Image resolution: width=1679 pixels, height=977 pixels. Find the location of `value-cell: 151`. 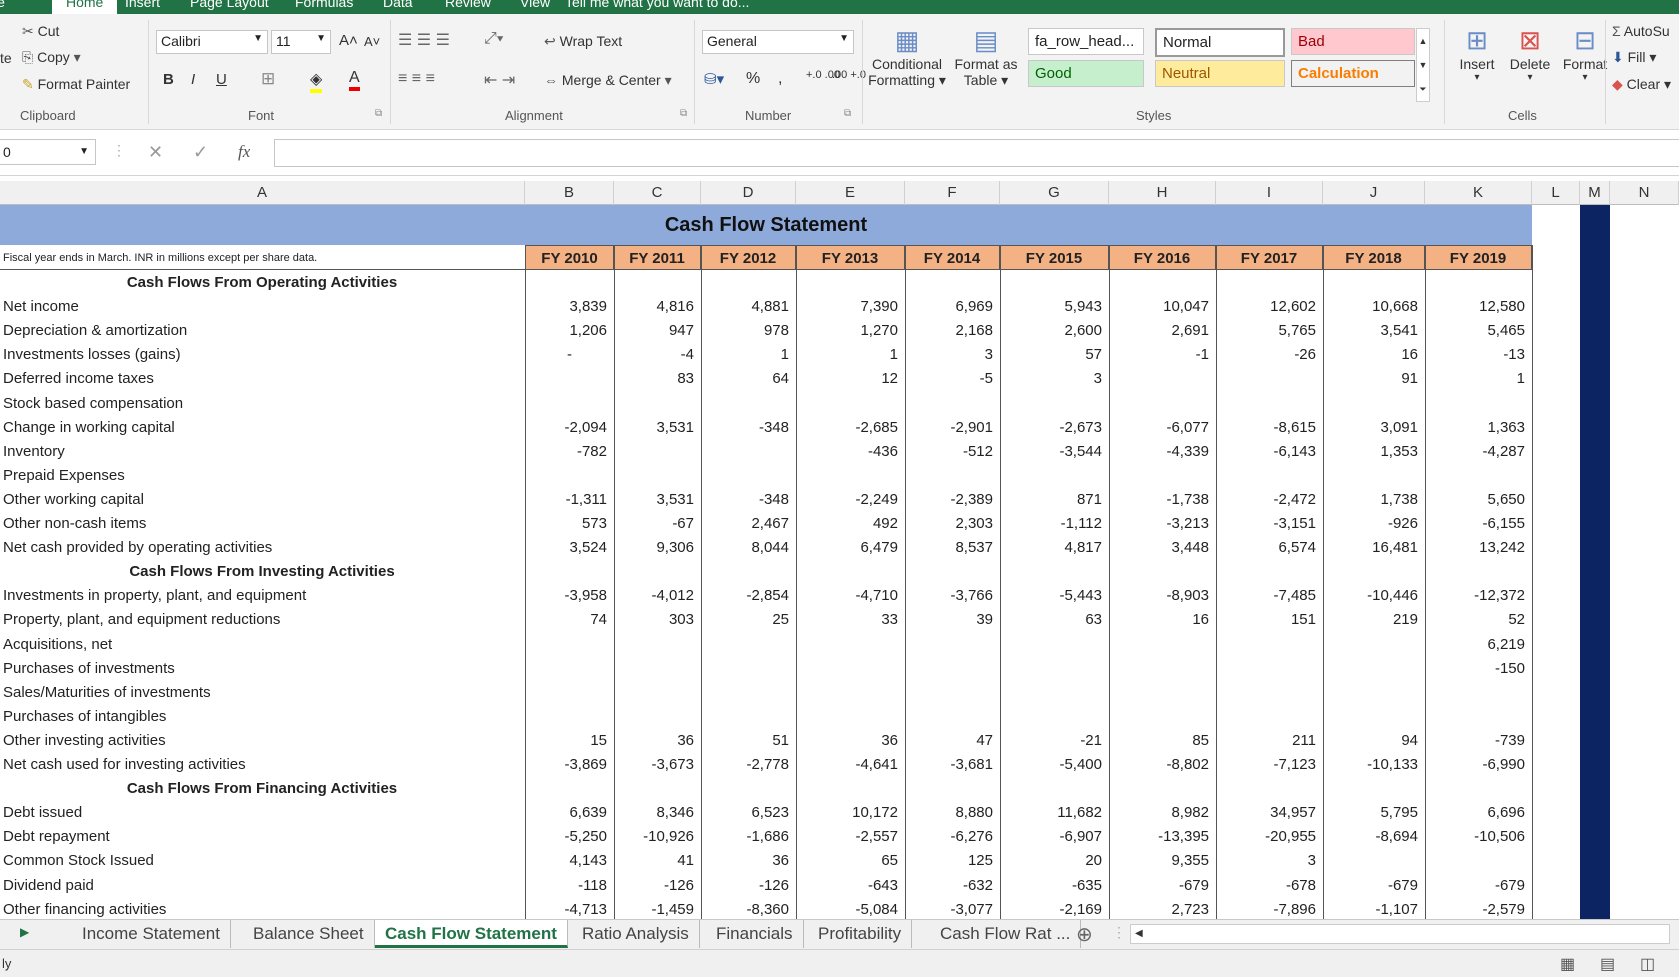

value-cell: 151 is located at coordinates (1269, 620).